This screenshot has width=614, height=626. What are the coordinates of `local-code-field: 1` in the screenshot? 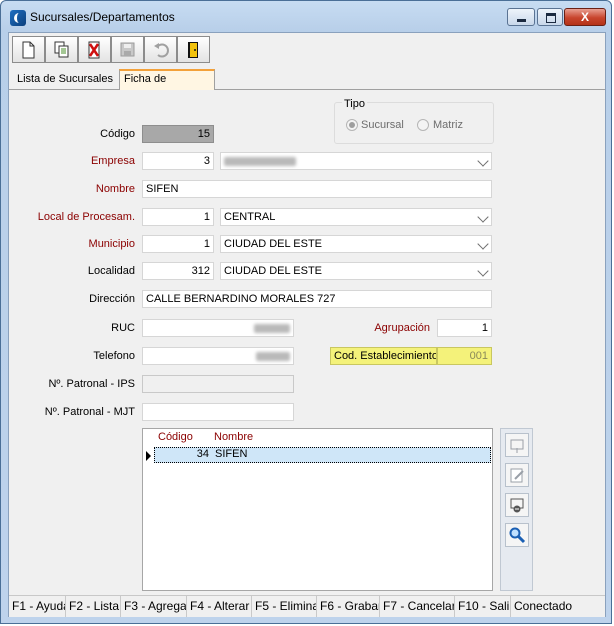 It's located at (178, 217).